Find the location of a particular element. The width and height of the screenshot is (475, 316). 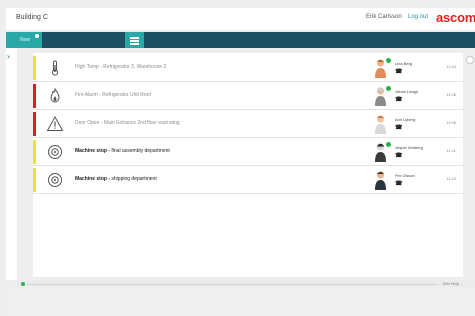

assignee-name: Jesper Ahnberg is located at coordinates (409, 147).